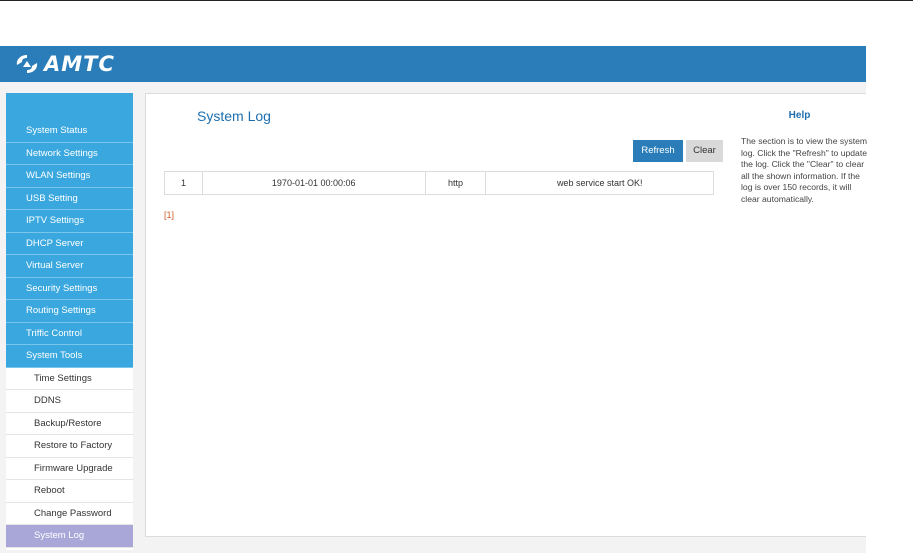 This screenshot has width=913, height=553. I want to click on page-title: System Log, so click(234, 116).